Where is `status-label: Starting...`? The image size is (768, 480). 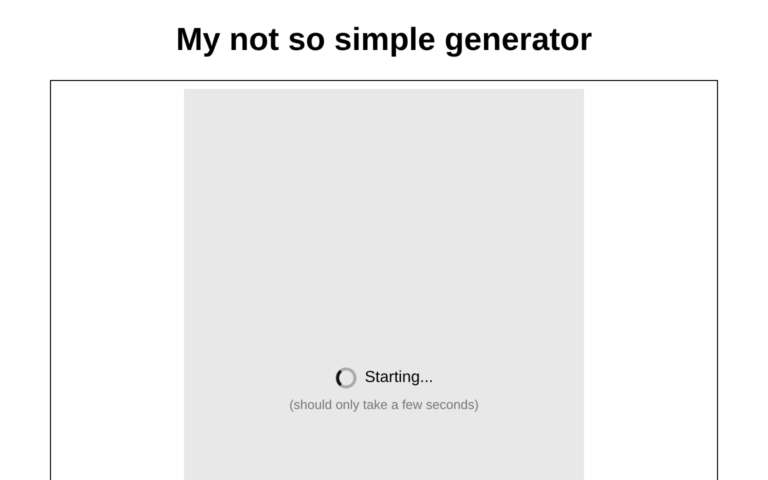 status-label: Starting... is located at coordinates (399, 378).